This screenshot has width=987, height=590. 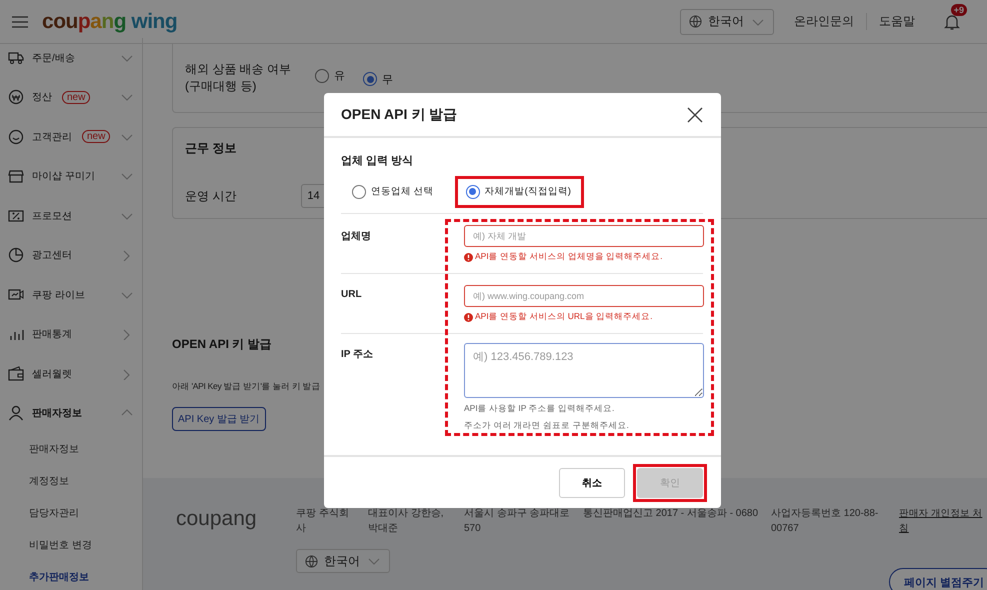 What do you see at coordinates (517, 521) in the screenshot?
I see `footer-text: 서울시 송파구 송파대로 570` at bounding box center [517, 521].